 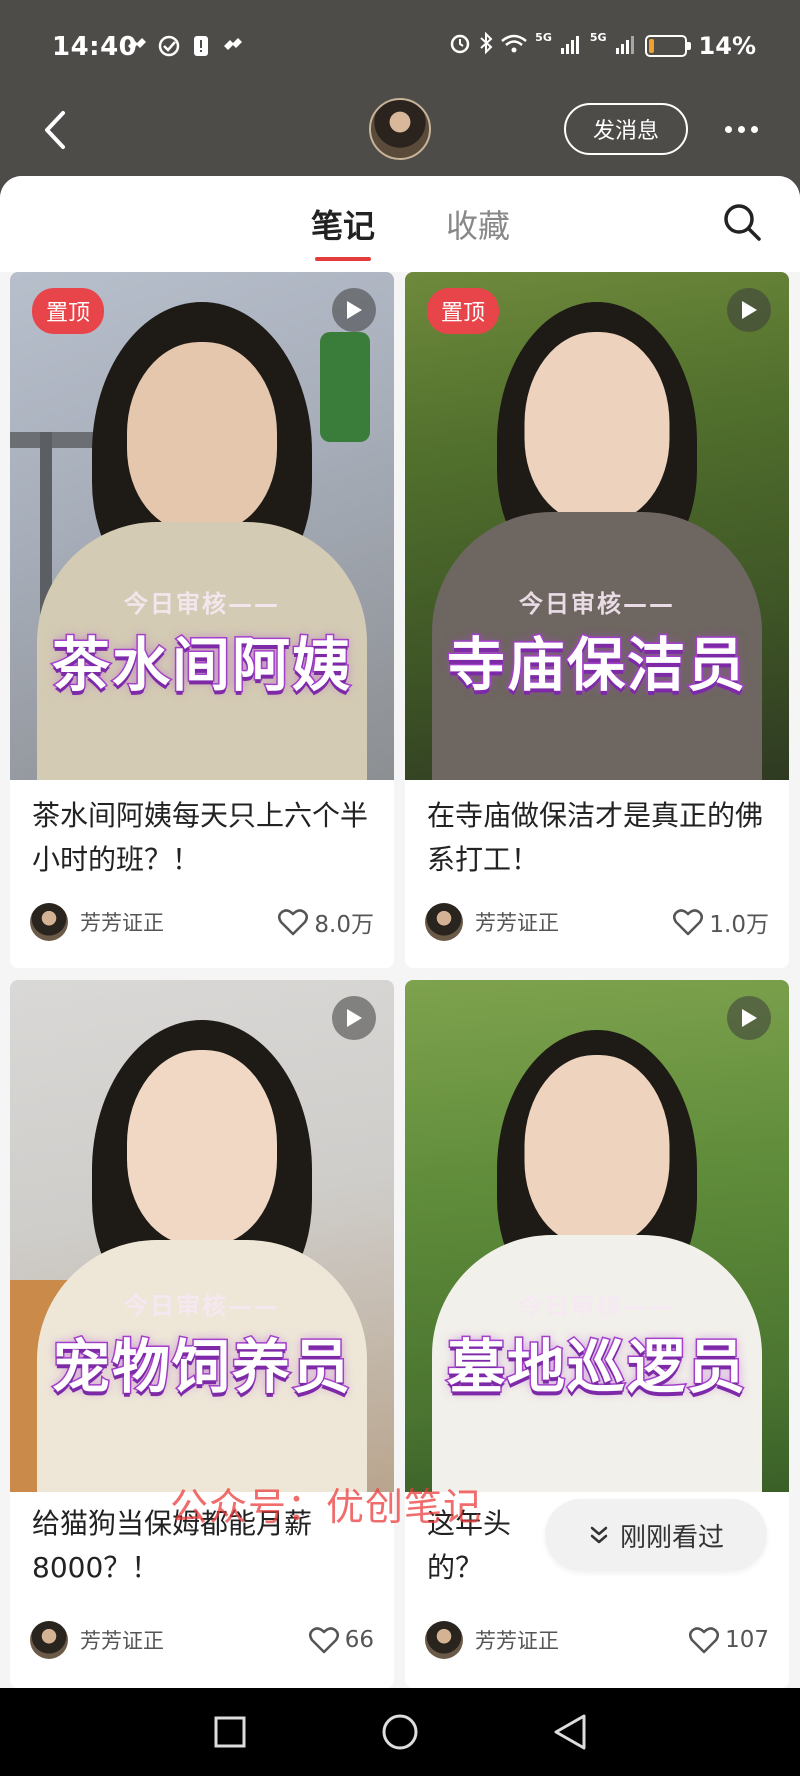 What do you see at coordinates (185, 46) in the screenshot?
I see `notification-icons` at bounding box center [185, 46].